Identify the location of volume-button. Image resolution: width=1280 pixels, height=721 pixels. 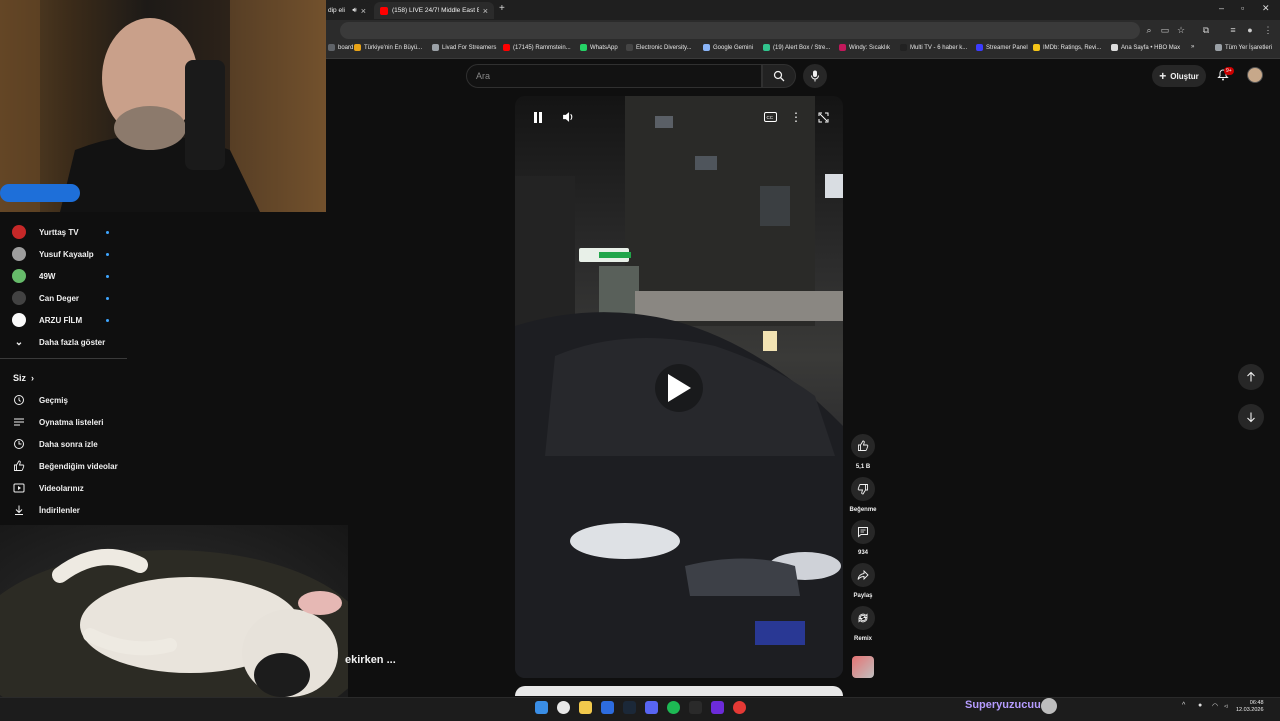
(568, 117).